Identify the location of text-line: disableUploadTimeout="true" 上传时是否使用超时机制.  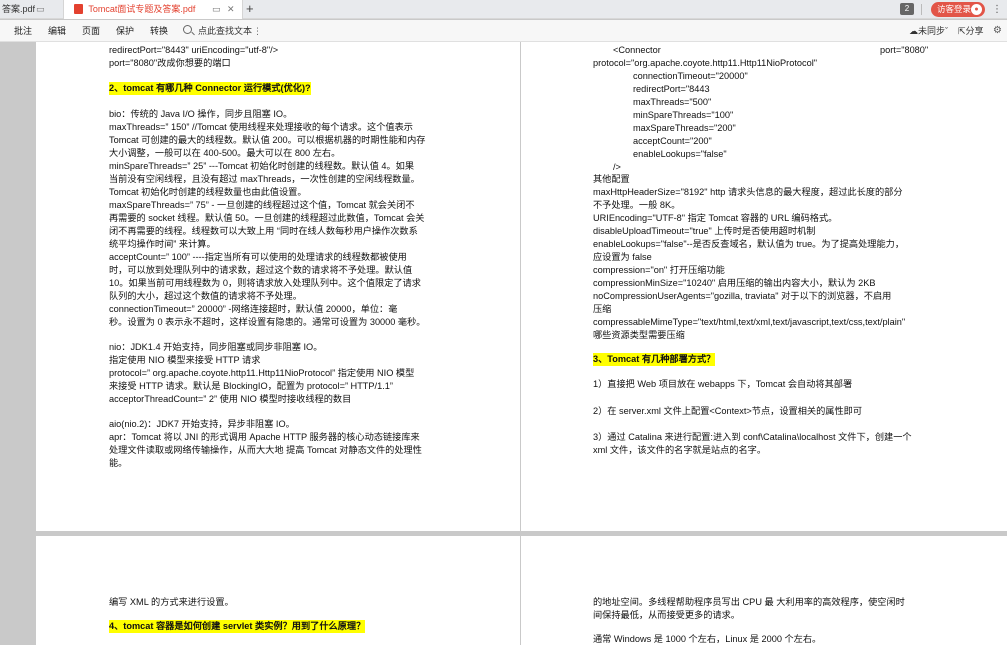
(704, 231).